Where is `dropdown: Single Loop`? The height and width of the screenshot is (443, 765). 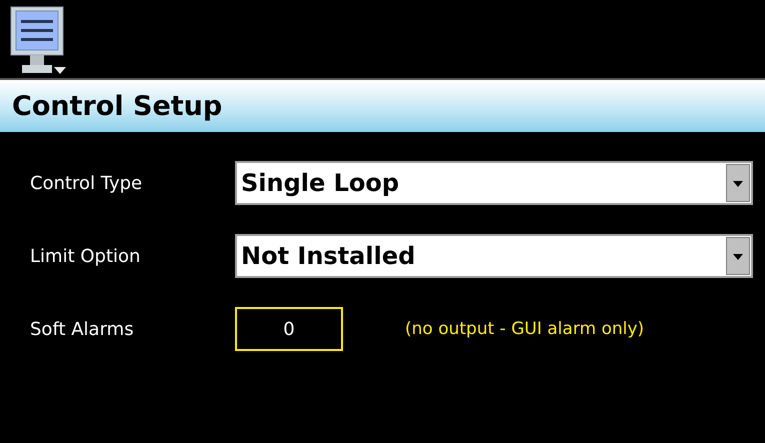 dropdown: Single Loop is located at coordinates (494, 183).